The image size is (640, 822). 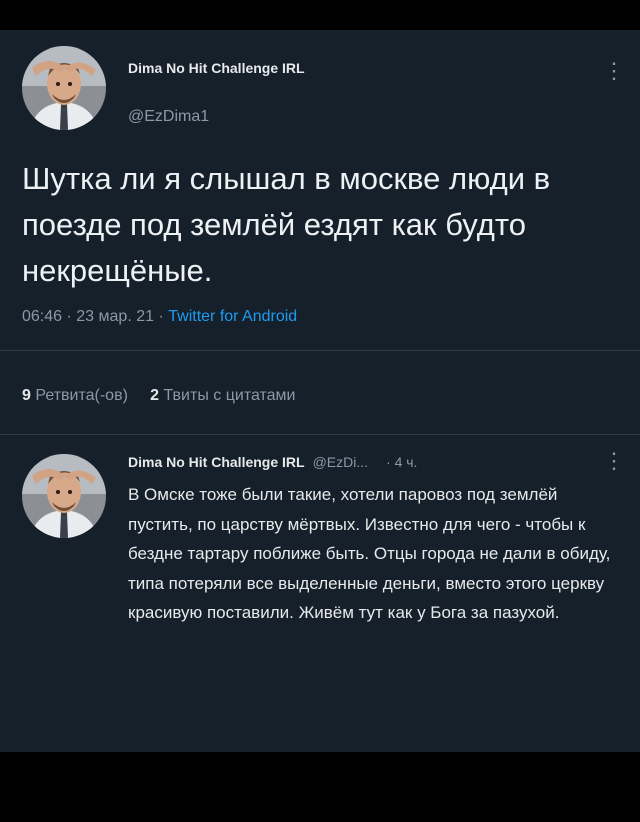 I want to click on reply-author-name: Dima No Hit Challenge IRL, so click(x=216, y=462).